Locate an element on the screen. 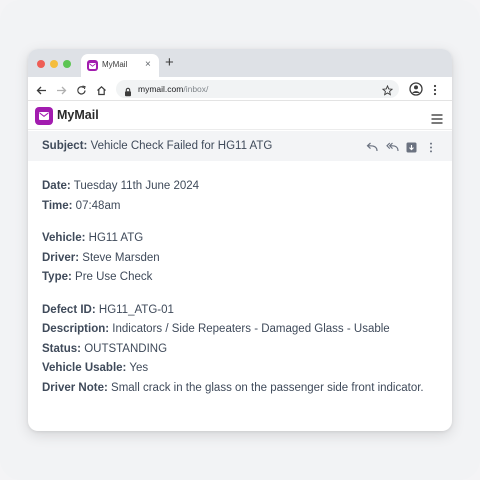  tab-title: MyMail is located at coordinates (115, 64).